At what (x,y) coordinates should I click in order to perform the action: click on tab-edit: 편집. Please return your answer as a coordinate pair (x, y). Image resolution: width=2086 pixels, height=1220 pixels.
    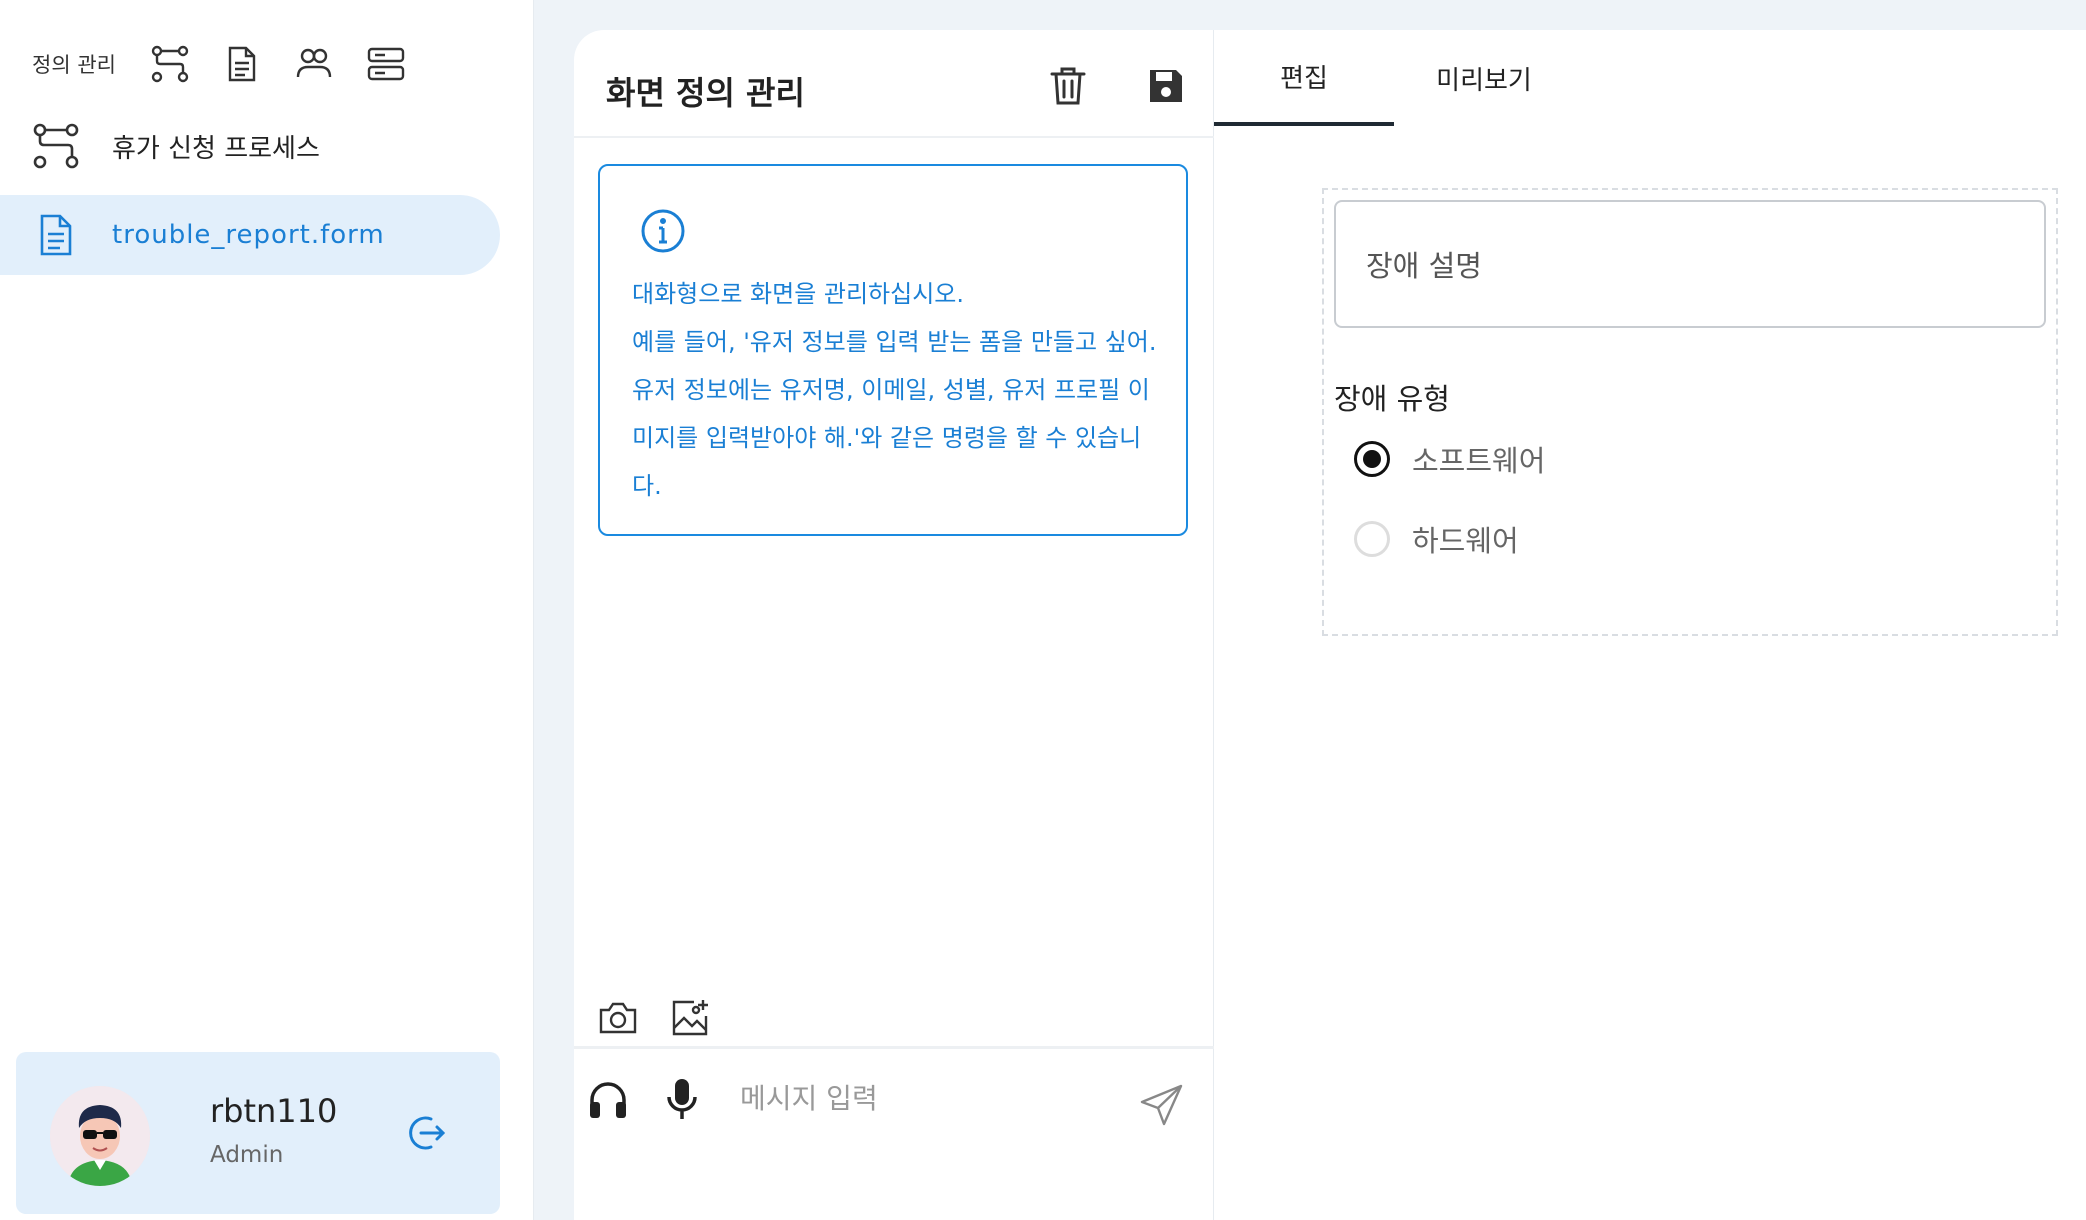
    Looking at the image, I should click on (1304, 78).